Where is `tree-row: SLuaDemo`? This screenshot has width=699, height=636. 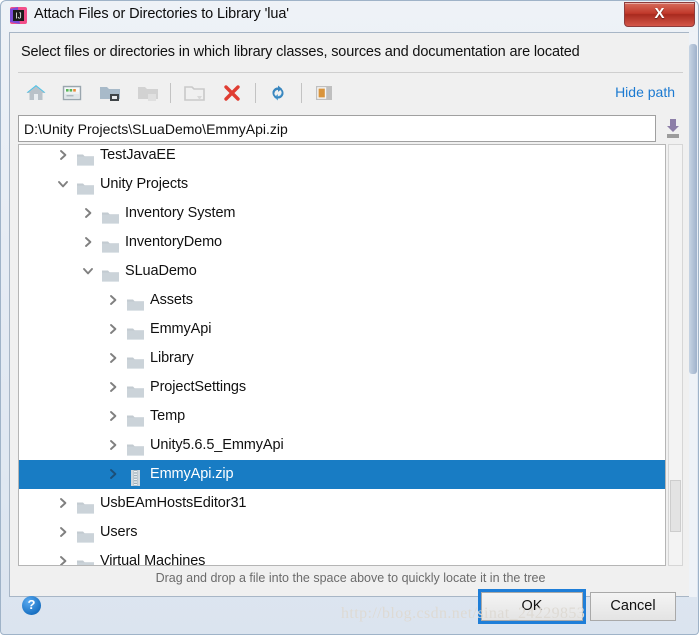 tree-row: SLuaDemo is located at coordinates (342, 271).